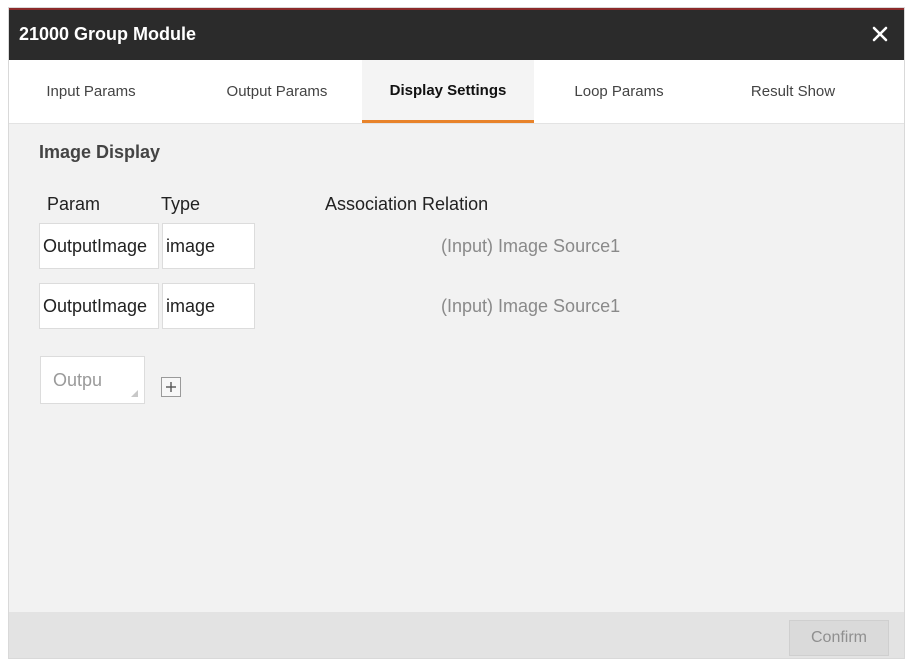 The width and height of the screenshot is (907, 661). I want to click on new-param-select: Outpu, so click(92, 380).